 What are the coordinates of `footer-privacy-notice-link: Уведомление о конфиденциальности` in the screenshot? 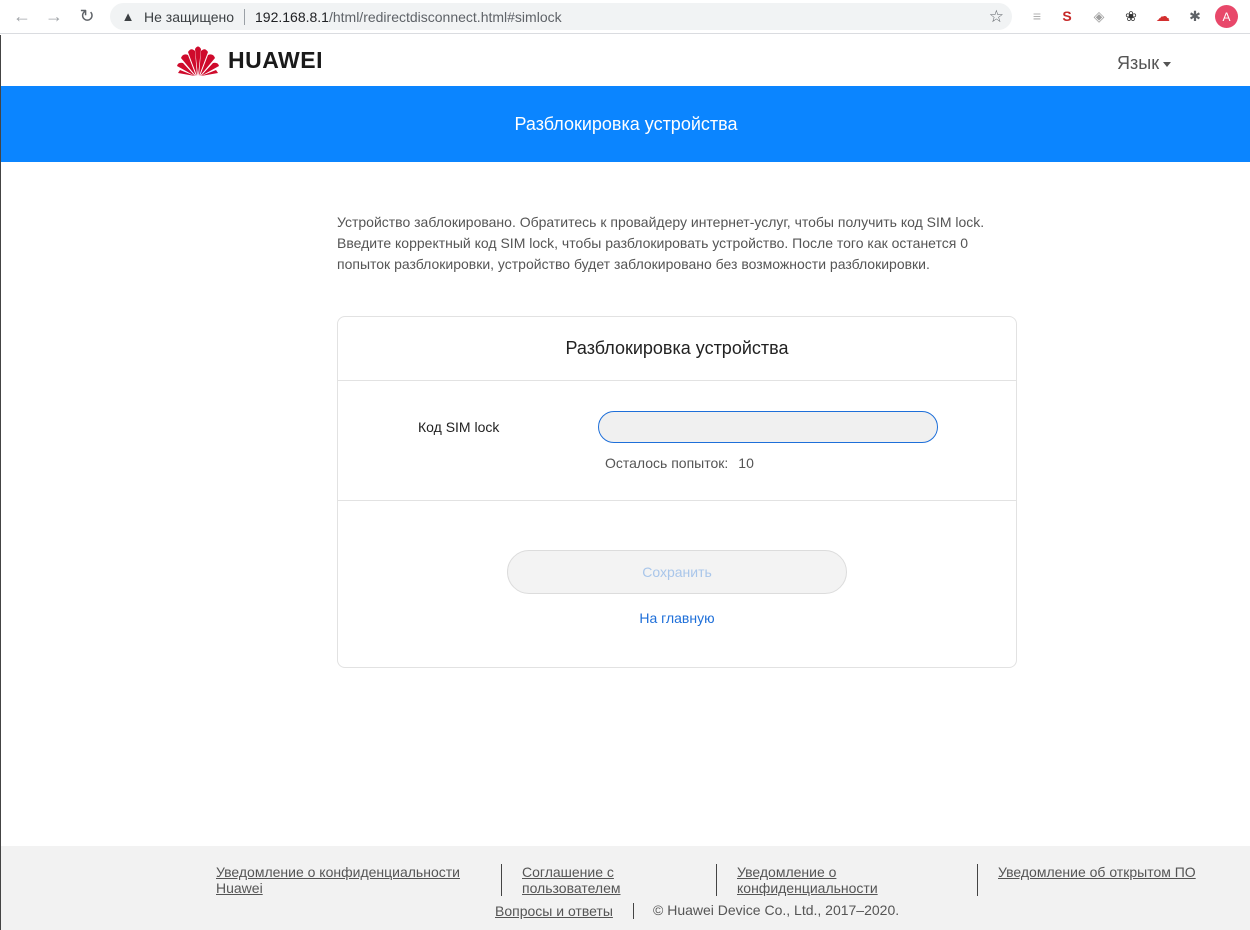 It's located at (837, 880).